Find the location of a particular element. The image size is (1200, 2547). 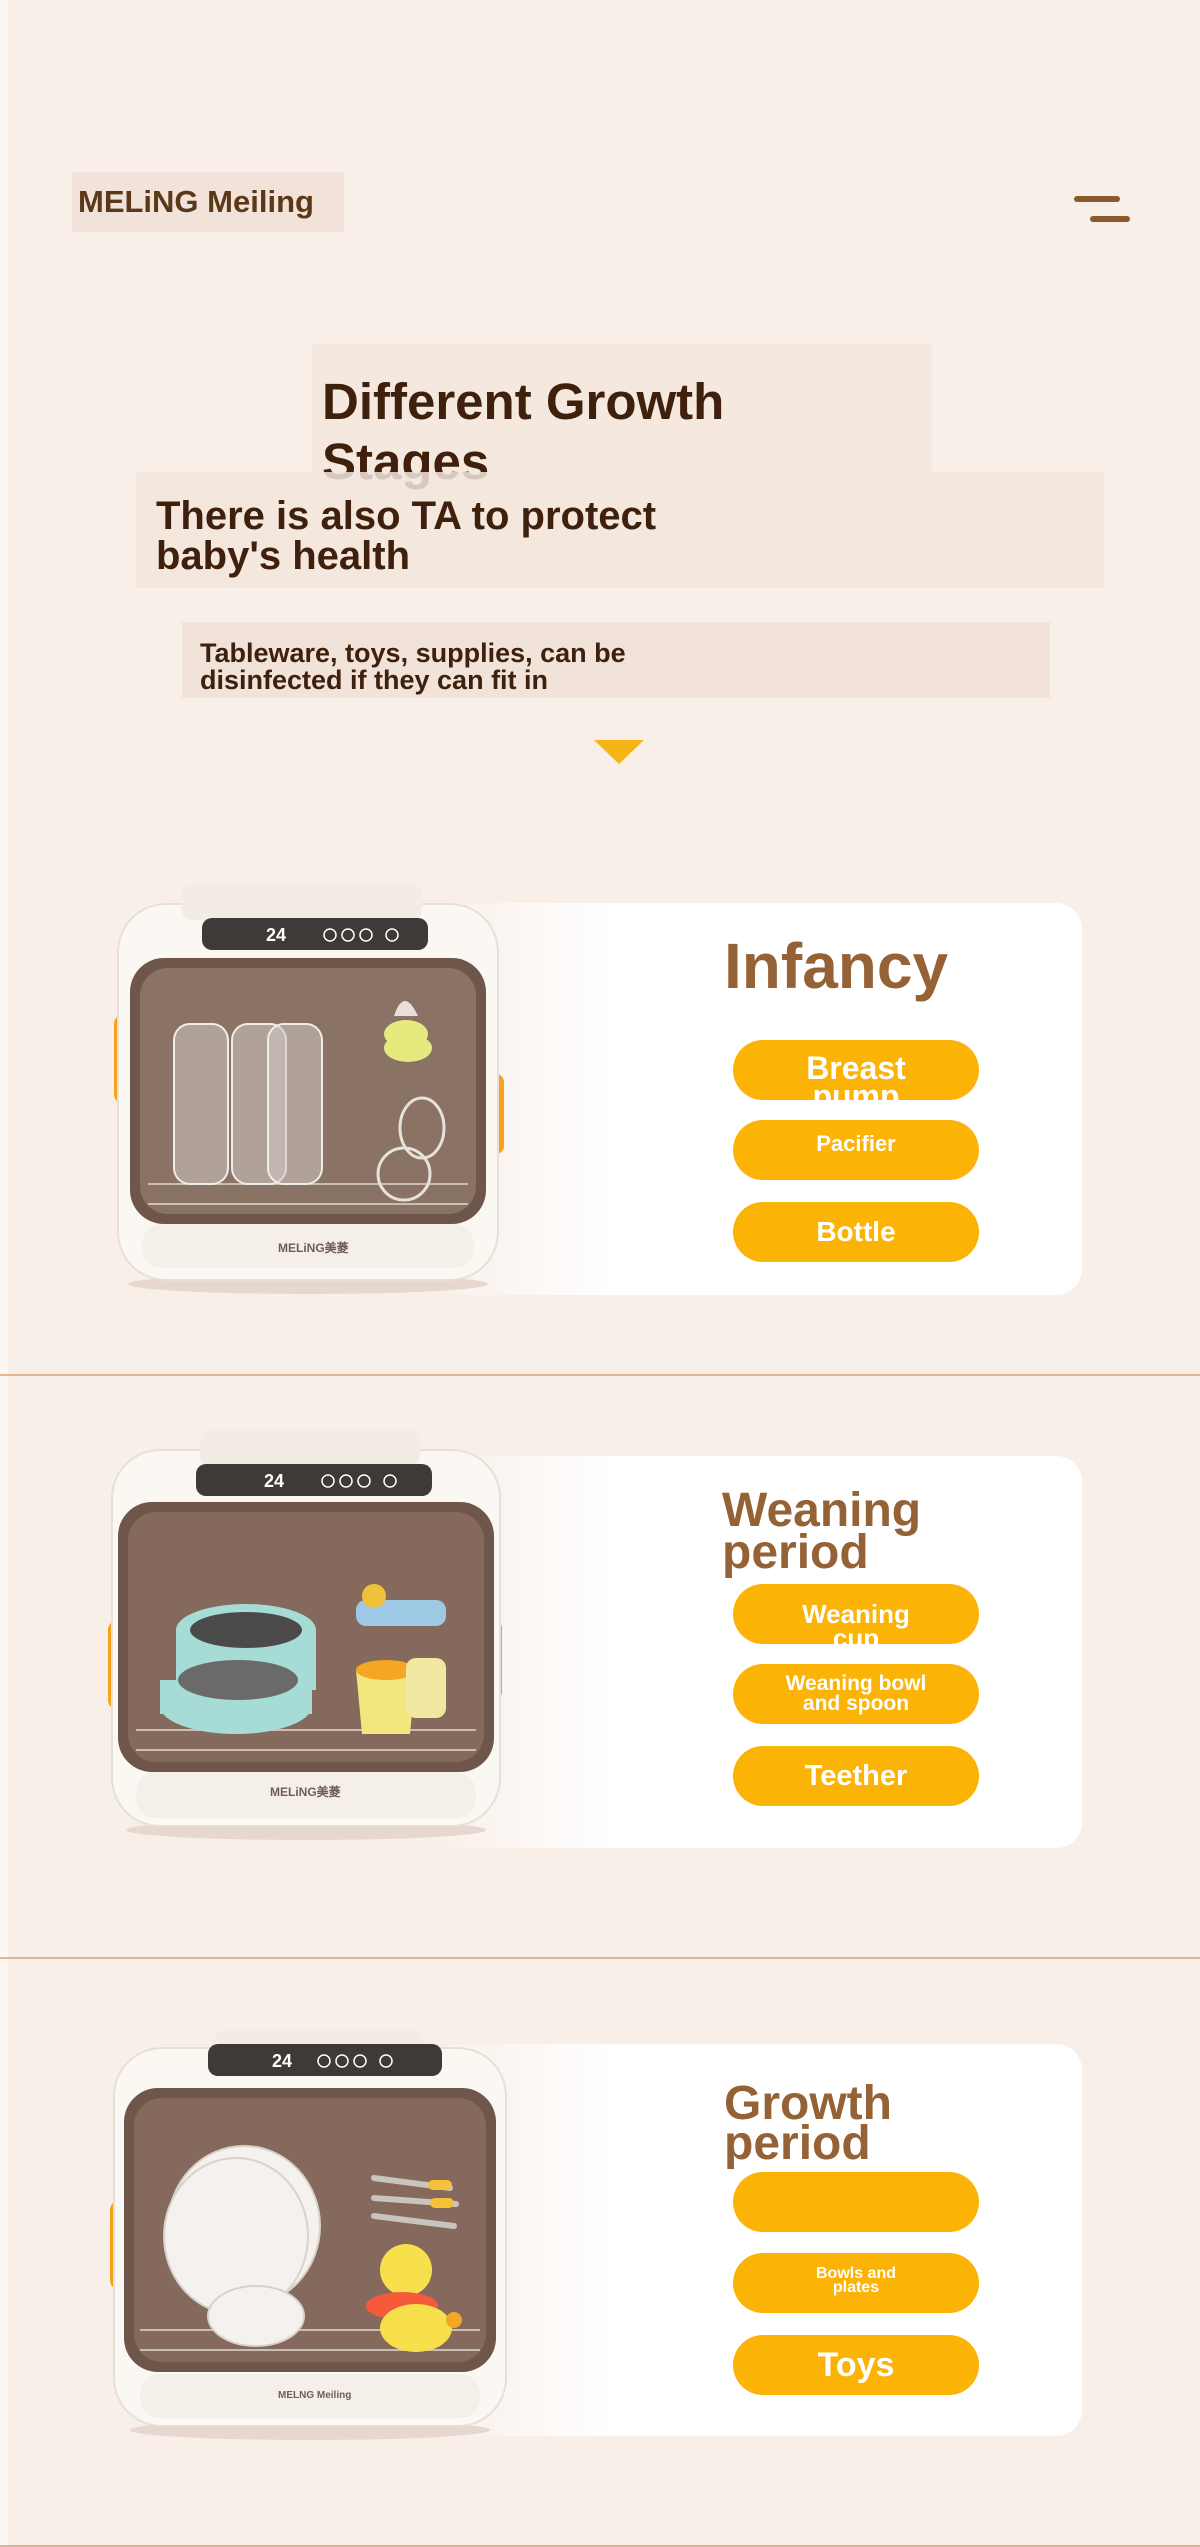

device-brand: MELNG Meiling is located at coordinates (314, 2395).